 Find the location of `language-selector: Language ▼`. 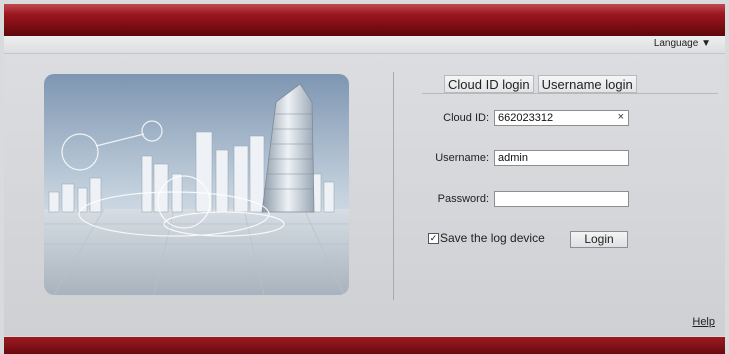

language-selector: Language ▼ is located at coordinates (682, 43).